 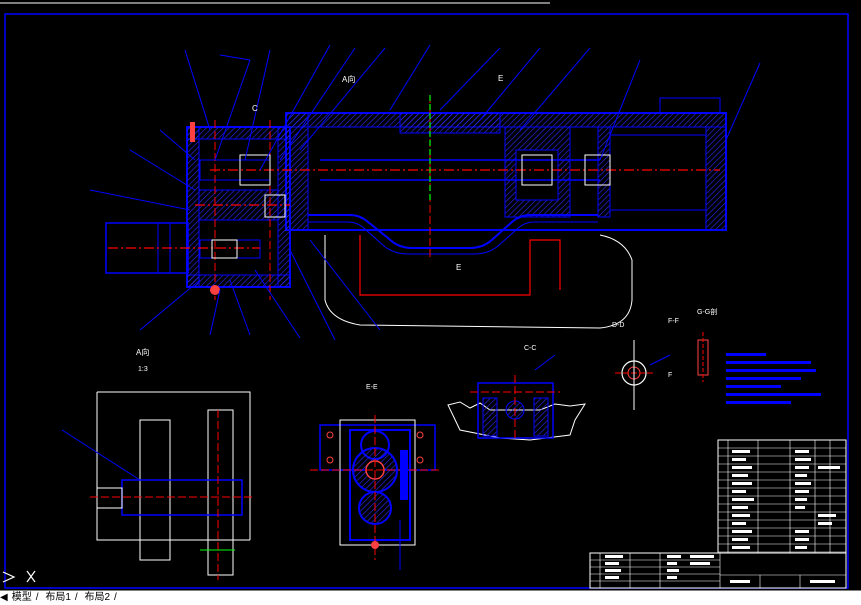 What do you see at coordinates (158, 485) in the screenshot?
I see `view-a-drawing` at bounding box center [158, 485].